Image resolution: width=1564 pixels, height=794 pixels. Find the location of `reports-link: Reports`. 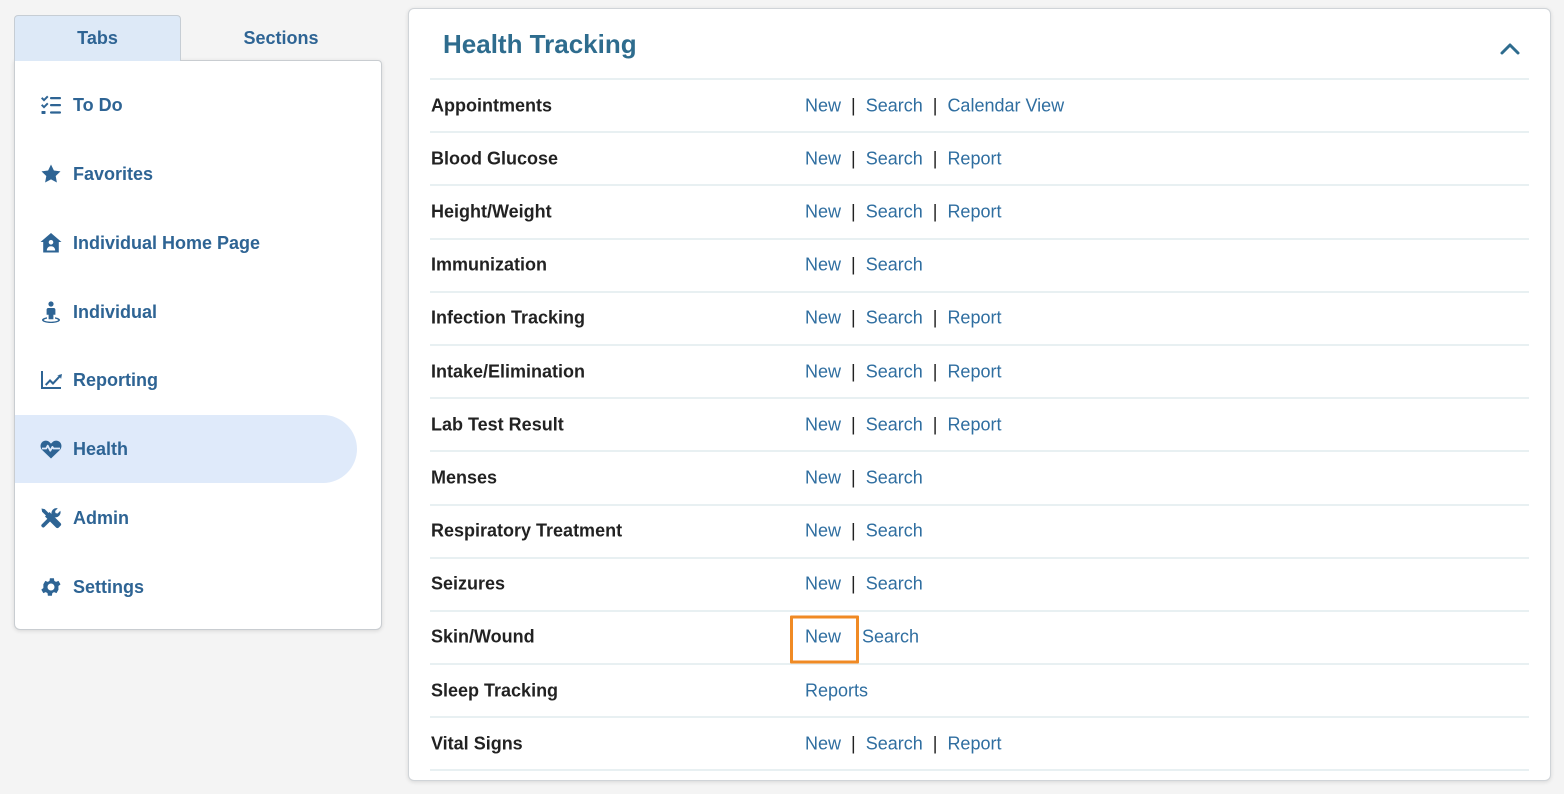

reports-link: Reports is located at coordinates (836, 690).